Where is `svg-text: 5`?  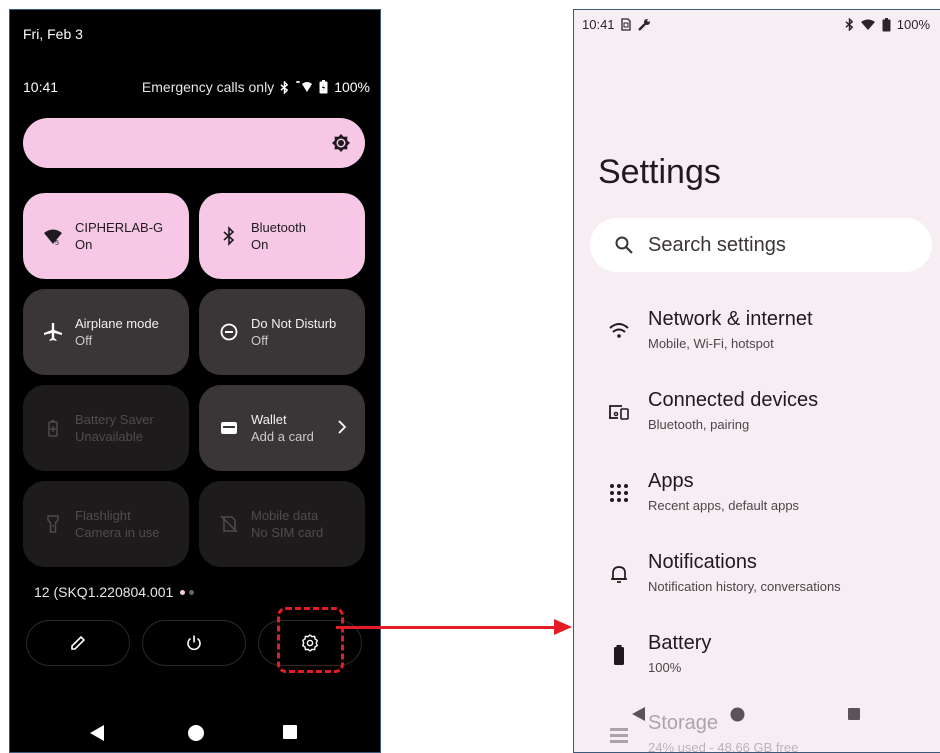 svg-text: 5 is located at coordinates (57, 243).